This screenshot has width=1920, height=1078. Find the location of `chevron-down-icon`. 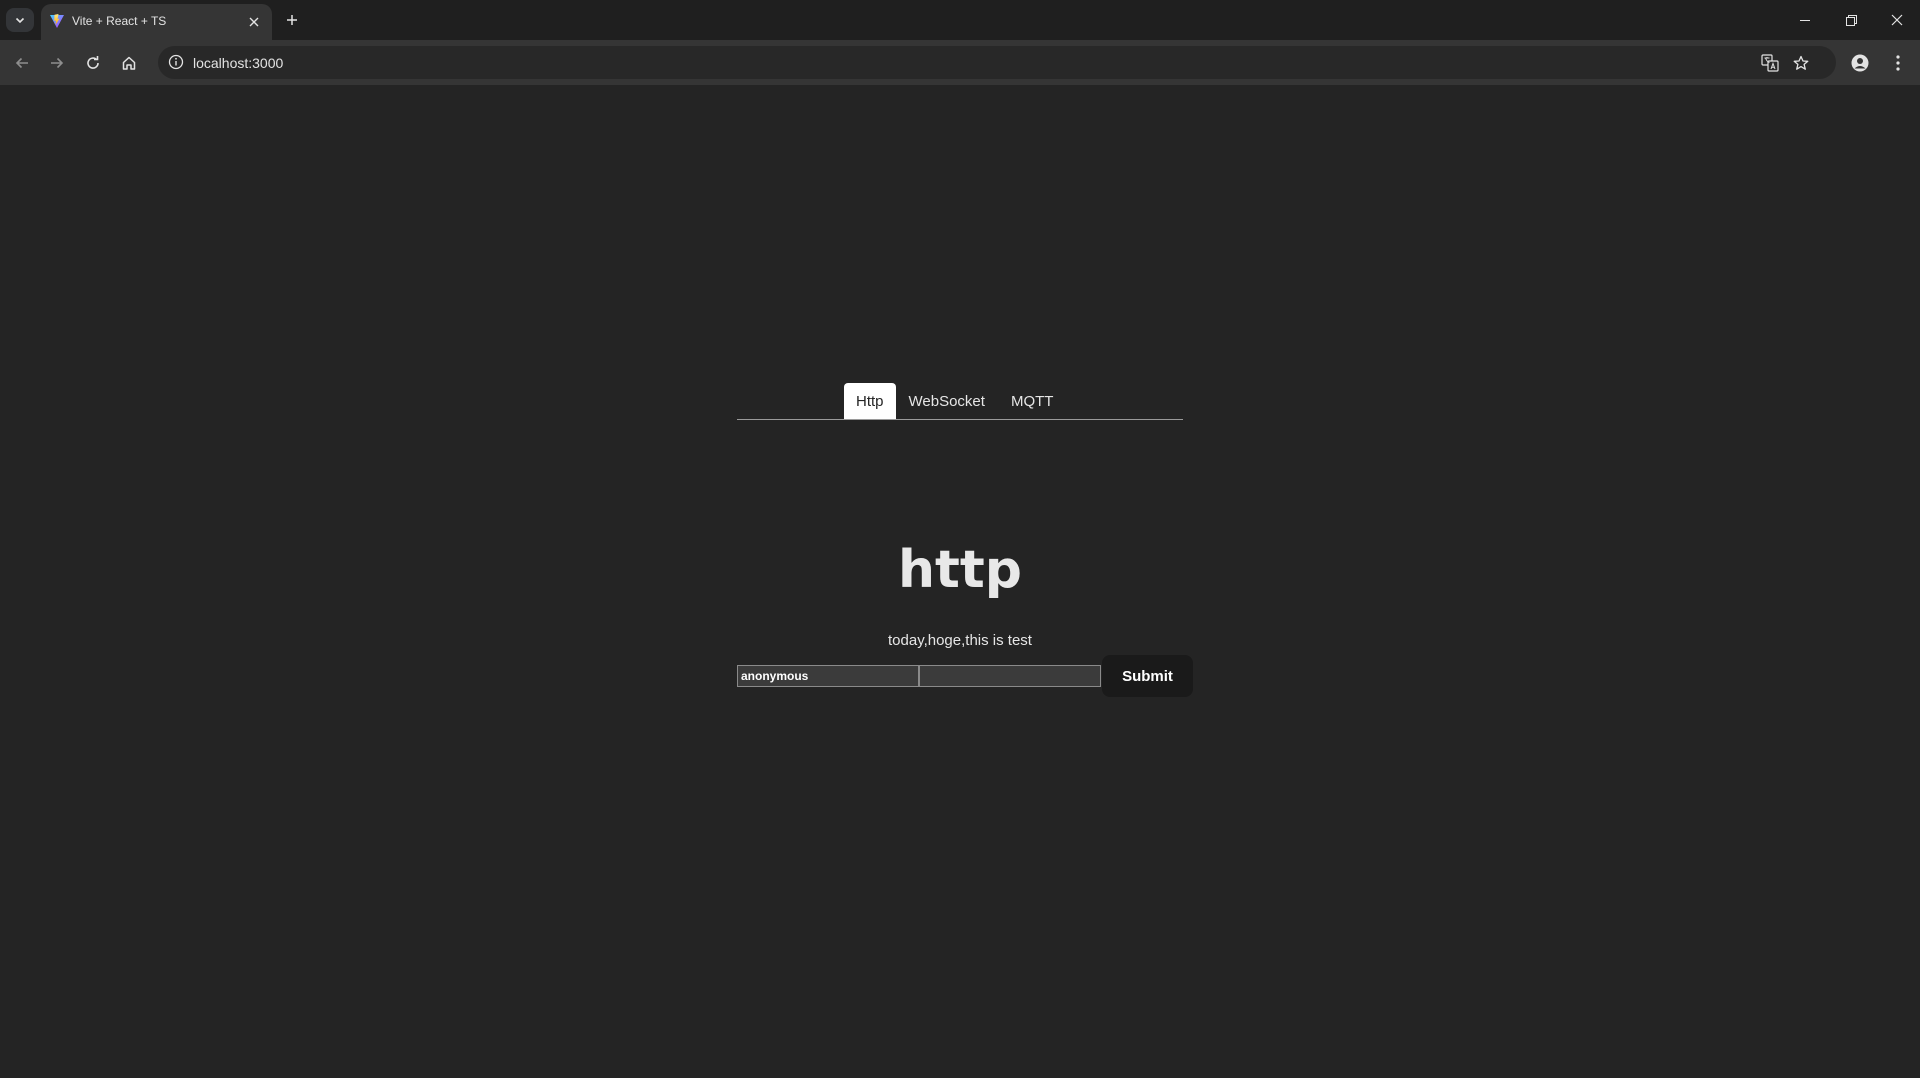

chevron-down-icon is located at coordinates (20, 20).